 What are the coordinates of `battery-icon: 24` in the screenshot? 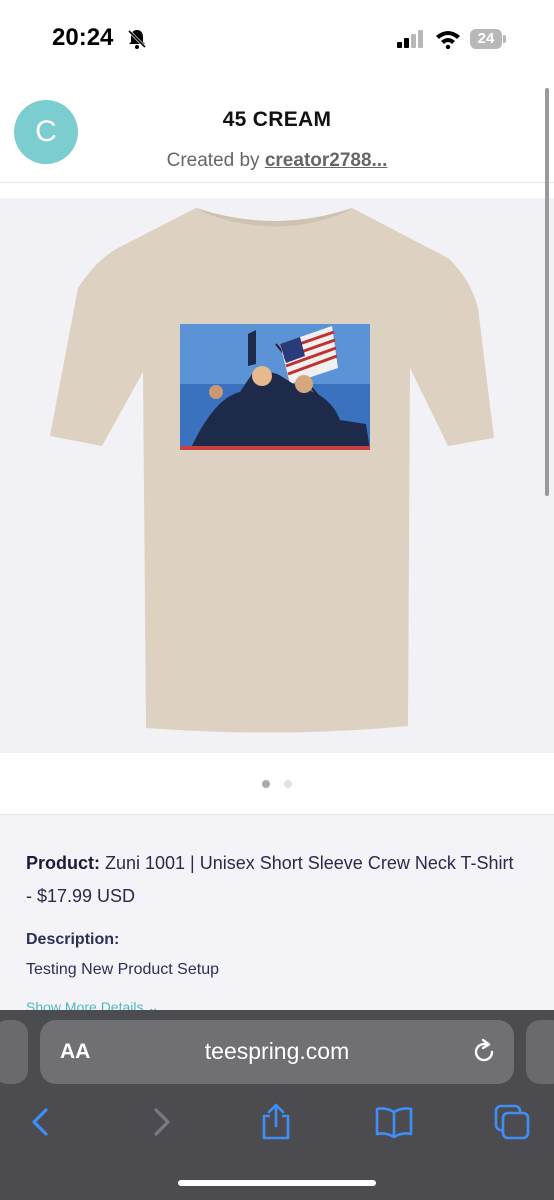 It's located at (486, 39).